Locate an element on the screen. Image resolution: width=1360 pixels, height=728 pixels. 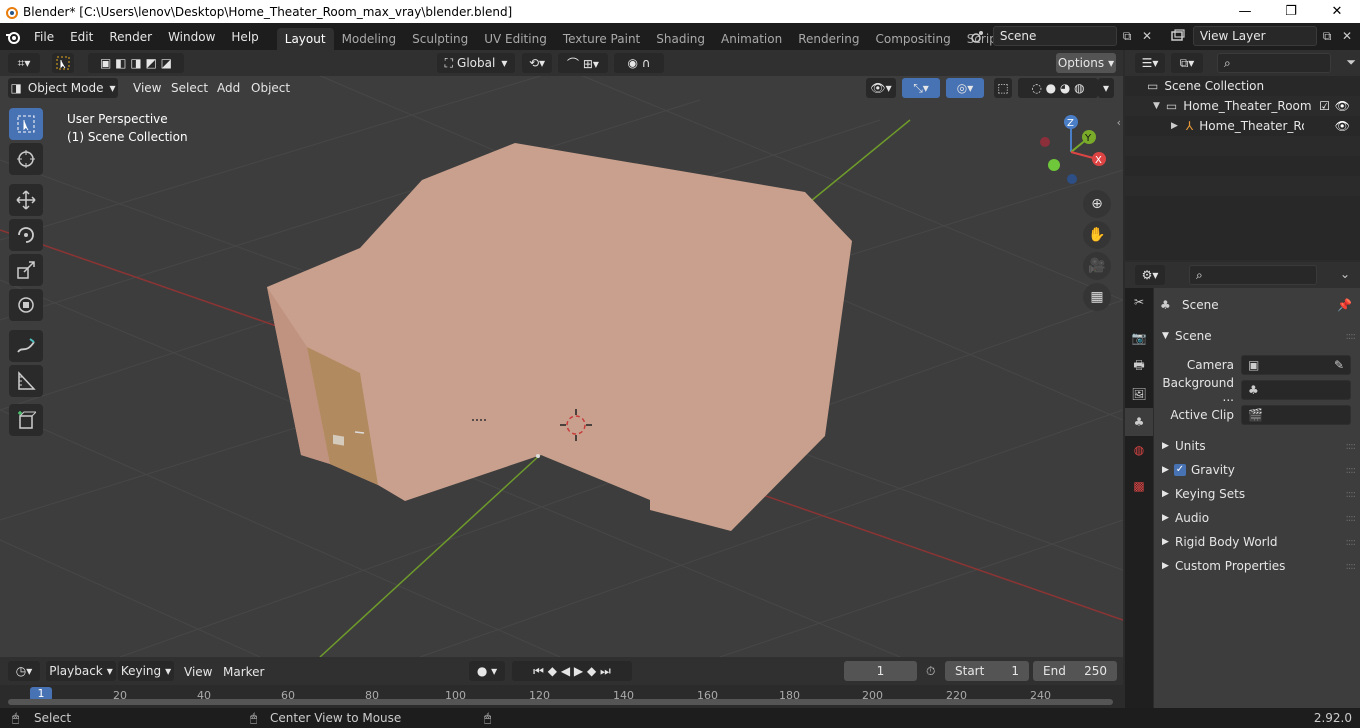
eyedropper-icon: ✎ is located at coordinates (1339, 365).